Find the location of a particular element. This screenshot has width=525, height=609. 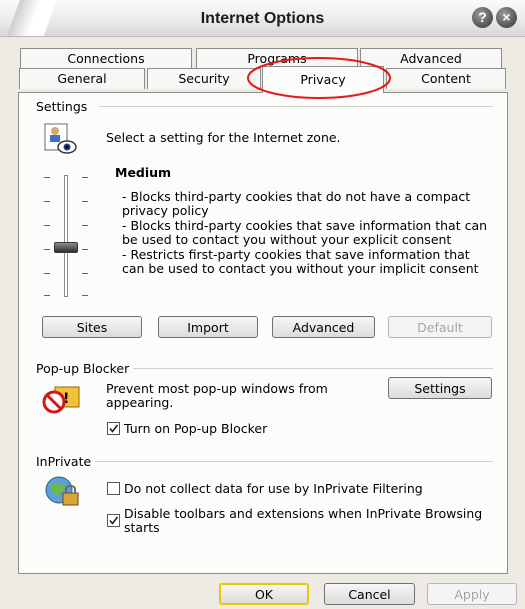

annotation-ellipse is located at coordinates (319, 78).